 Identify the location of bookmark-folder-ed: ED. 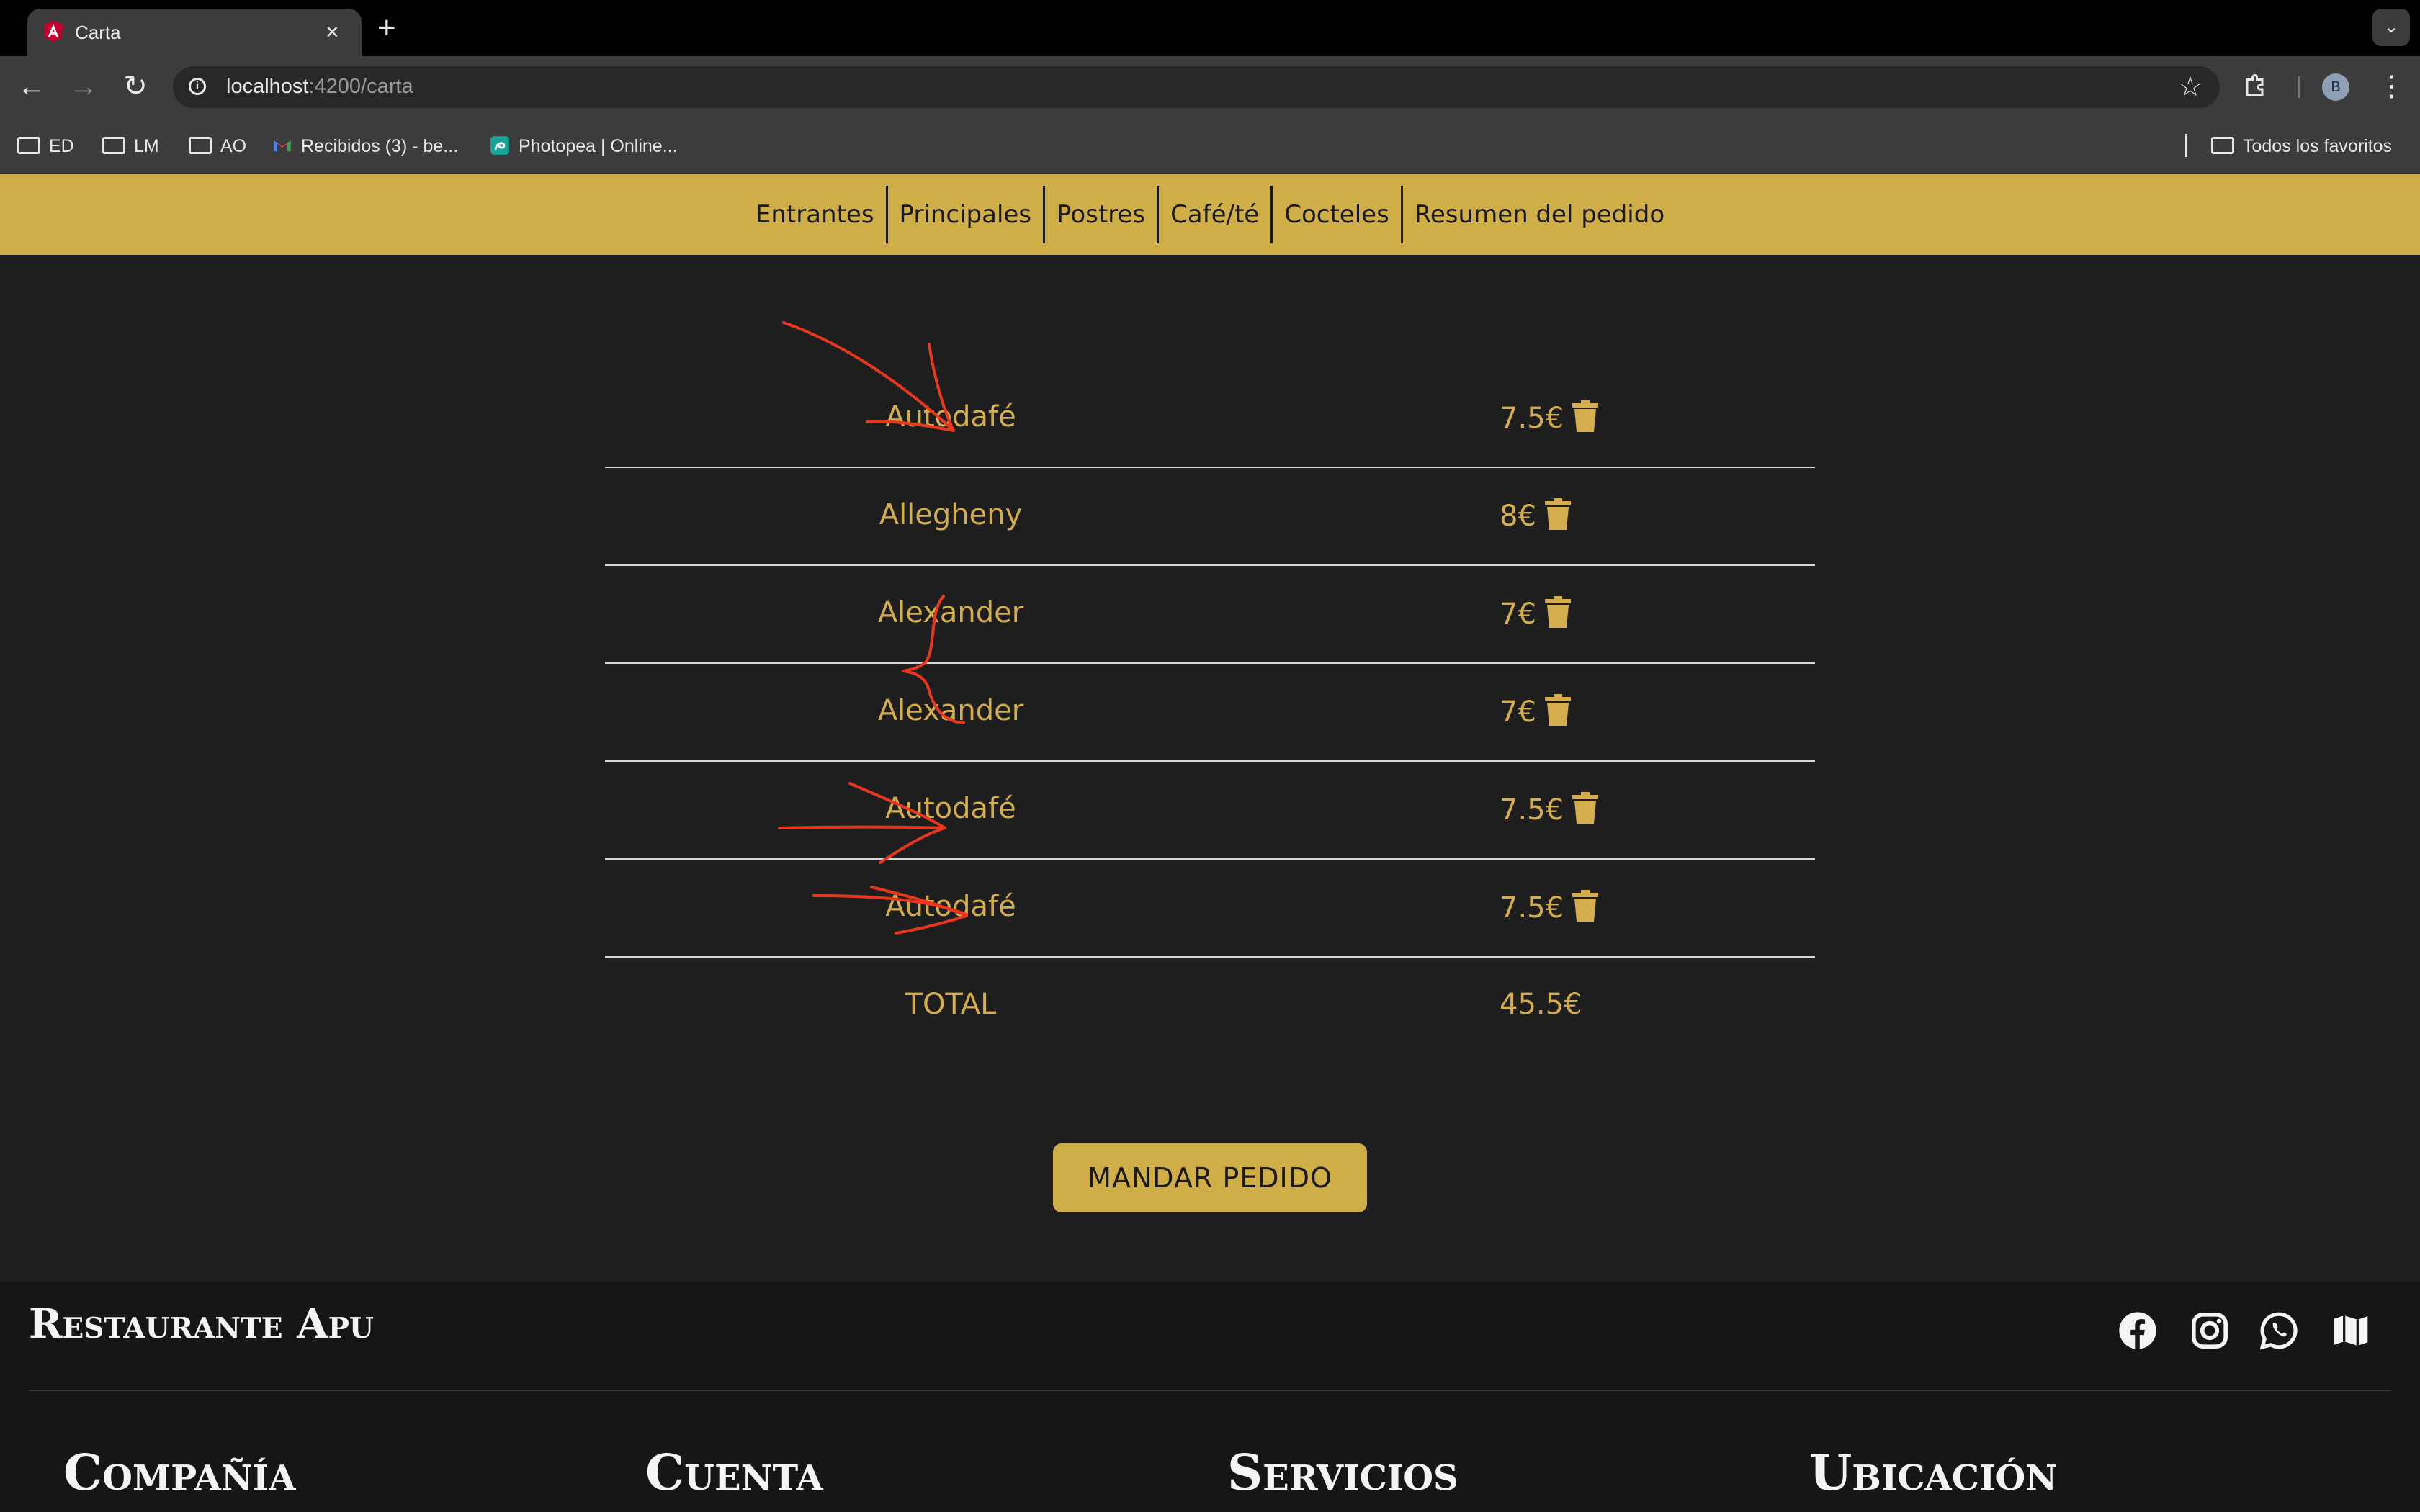
(45, 146).